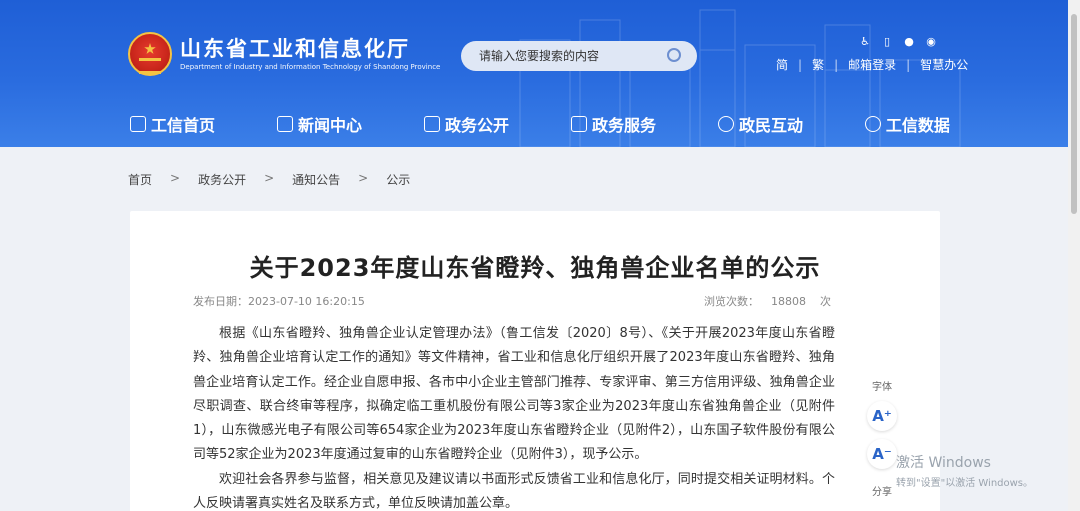  Describe the element at coordinates (882, 438) in the screenshot. I see `side-toolbar: 字体 A⁺ A⁻ 分享` at that location.